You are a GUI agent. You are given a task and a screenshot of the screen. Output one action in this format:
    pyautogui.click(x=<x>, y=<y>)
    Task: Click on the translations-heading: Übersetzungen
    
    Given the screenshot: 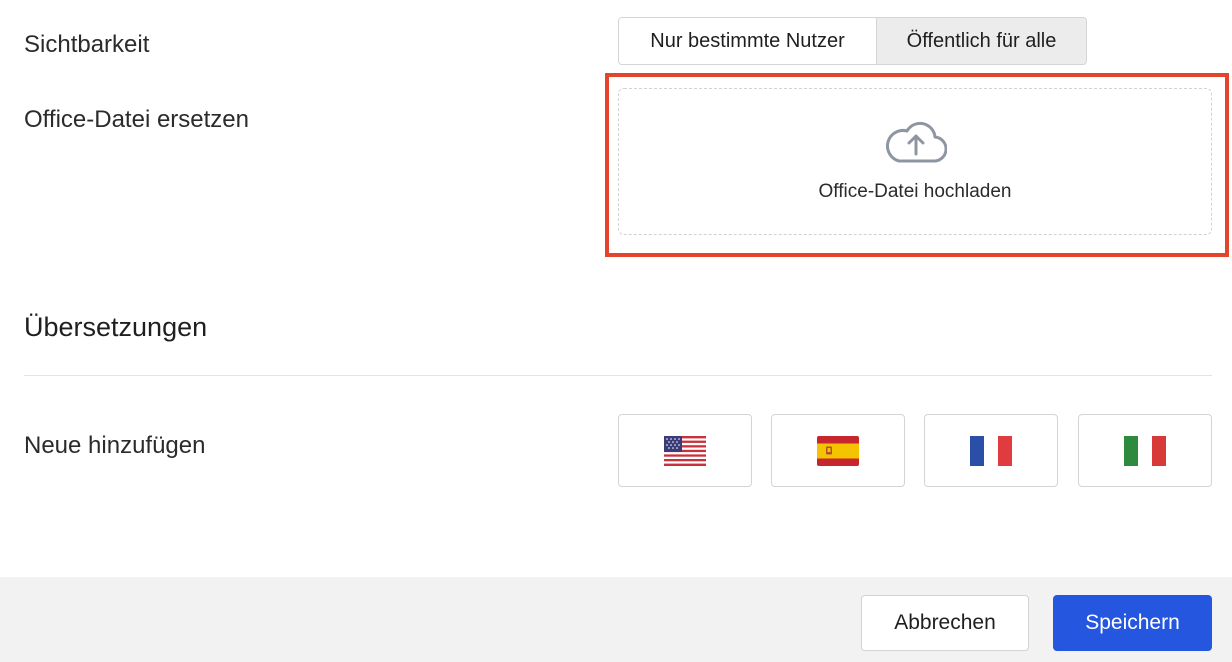 What is the action you would take?
    pyautogui.click(x=116, y=327)
    